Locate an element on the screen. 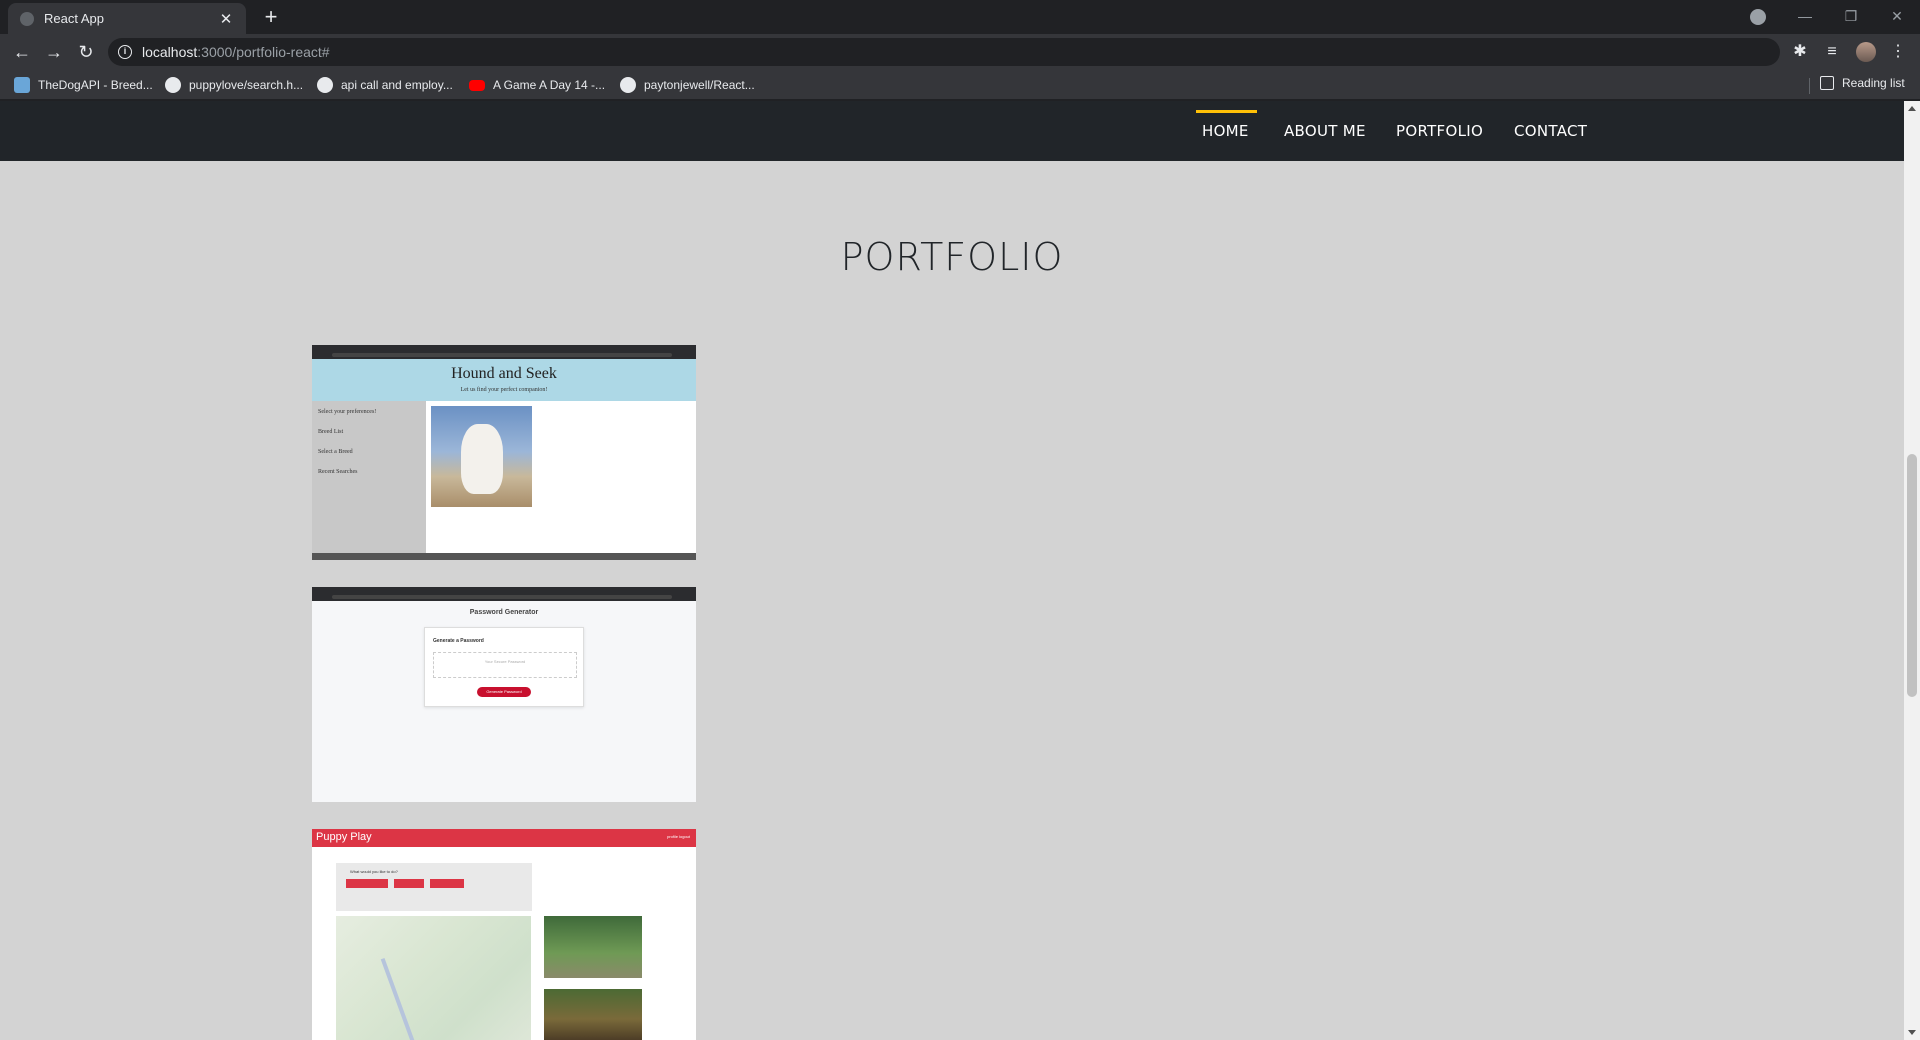 This screenshot has width=1920, height=1040. address-bar: i localhost:3000/portfolio-react# ☆ is located at coordinates (991, 52).